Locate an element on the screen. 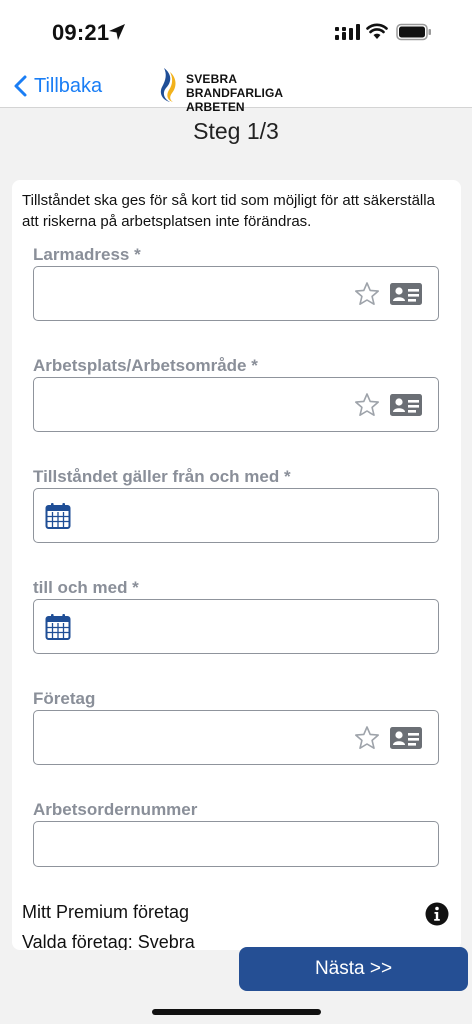  work-order-label: Arbetsordernummer is located at coordinates (115, 809).